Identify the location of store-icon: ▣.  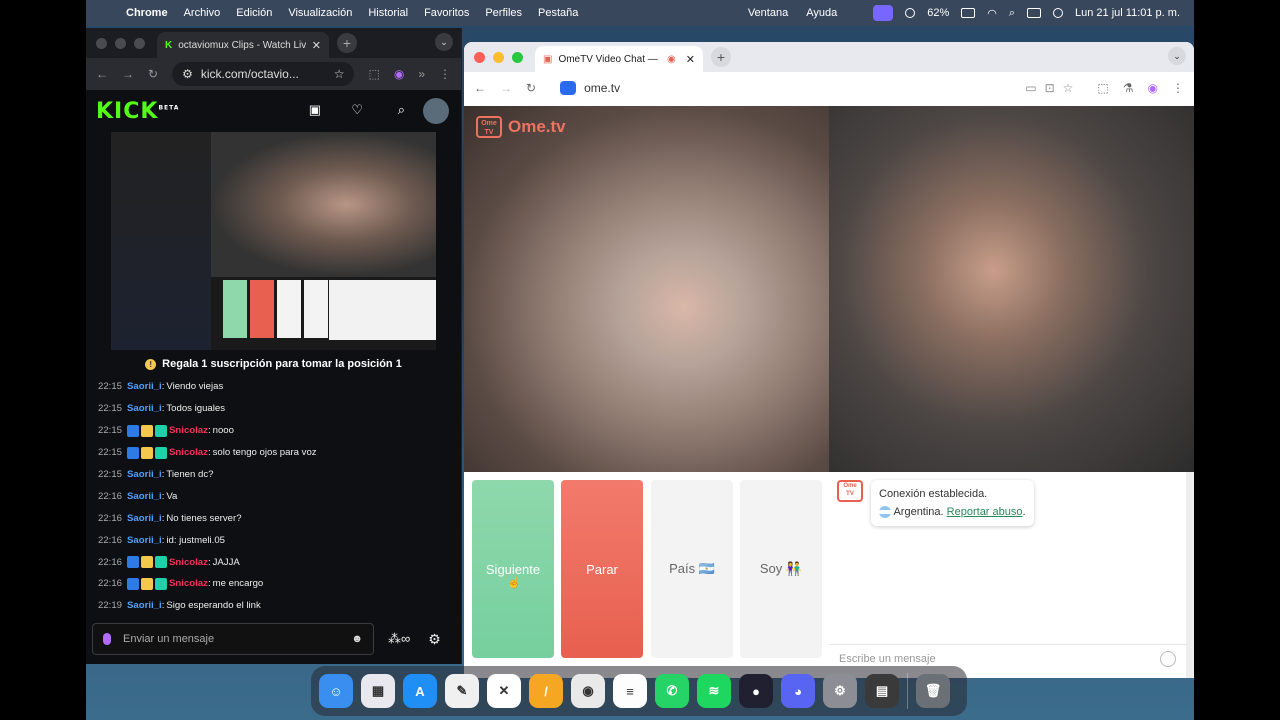
(315, 110).